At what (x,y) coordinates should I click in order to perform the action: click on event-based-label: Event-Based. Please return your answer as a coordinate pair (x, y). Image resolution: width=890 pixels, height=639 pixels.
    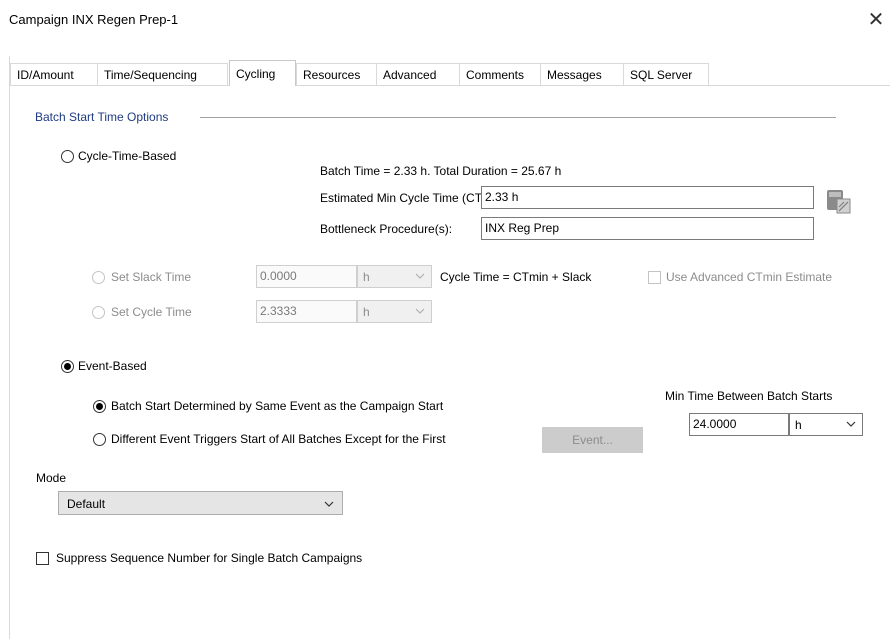
    Looking at the image, I should click on (112, 366).